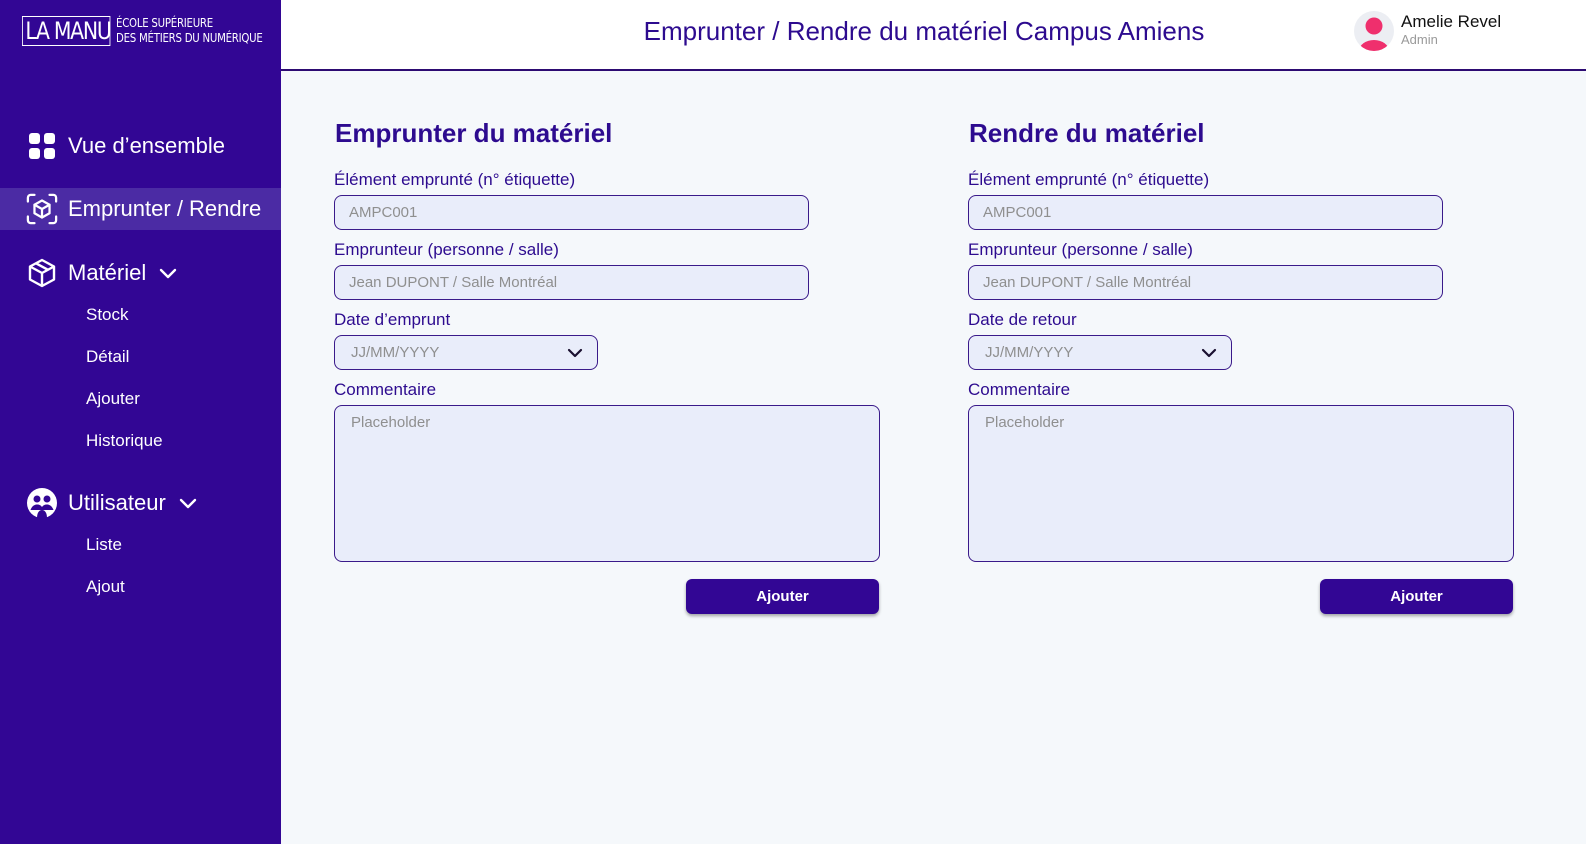 Image resolution: width=1586 pixels, height=844 pixels. I want to click on sidebar-item-users: Utilisateur, so click(140, 503).